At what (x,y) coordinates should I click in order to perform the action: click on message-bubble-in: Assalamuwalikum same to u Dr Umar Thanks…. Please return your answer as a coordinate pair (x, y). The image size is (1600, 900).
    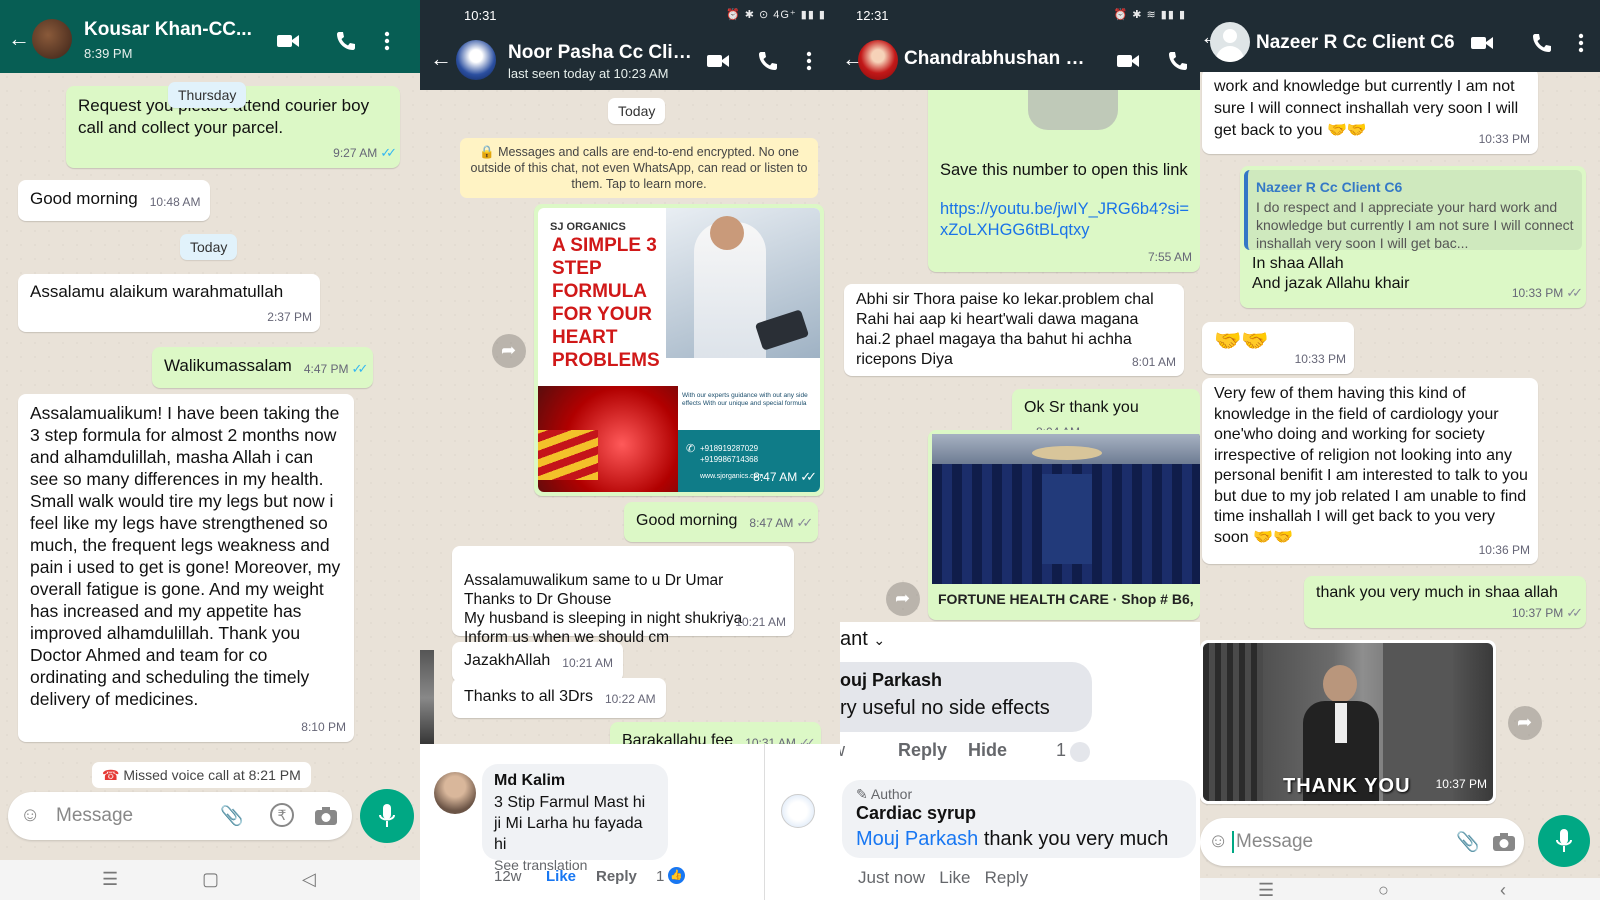
    Looking at the image, I should click on (623, 596).